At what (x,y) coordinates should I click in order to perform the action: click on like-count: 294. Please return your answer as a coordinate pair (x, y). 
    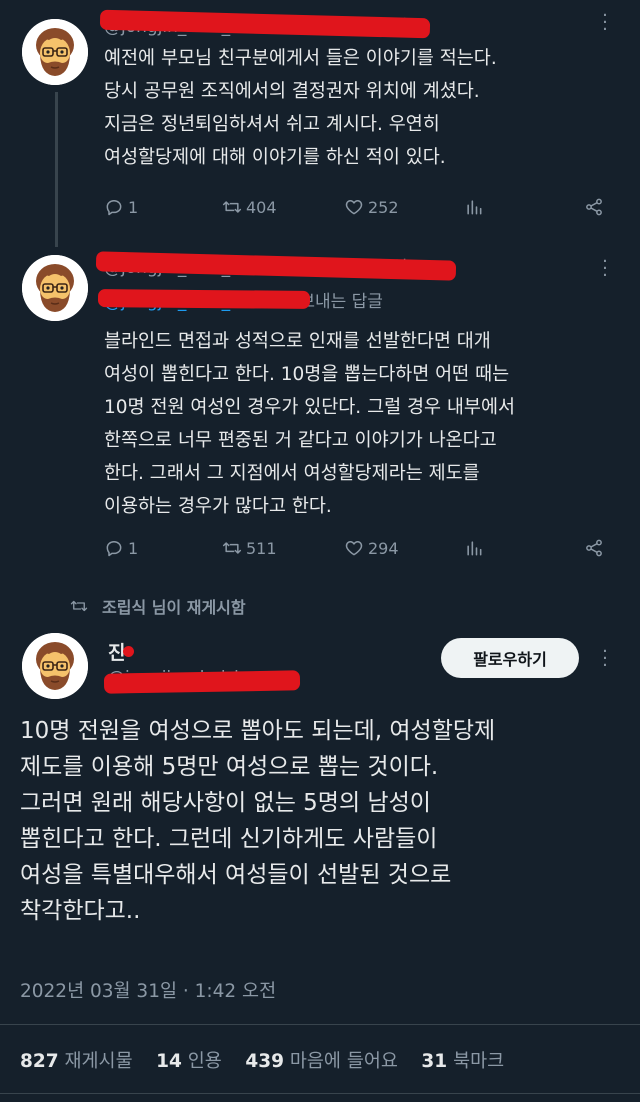
    Looking at the image, I should click on (383, 548).